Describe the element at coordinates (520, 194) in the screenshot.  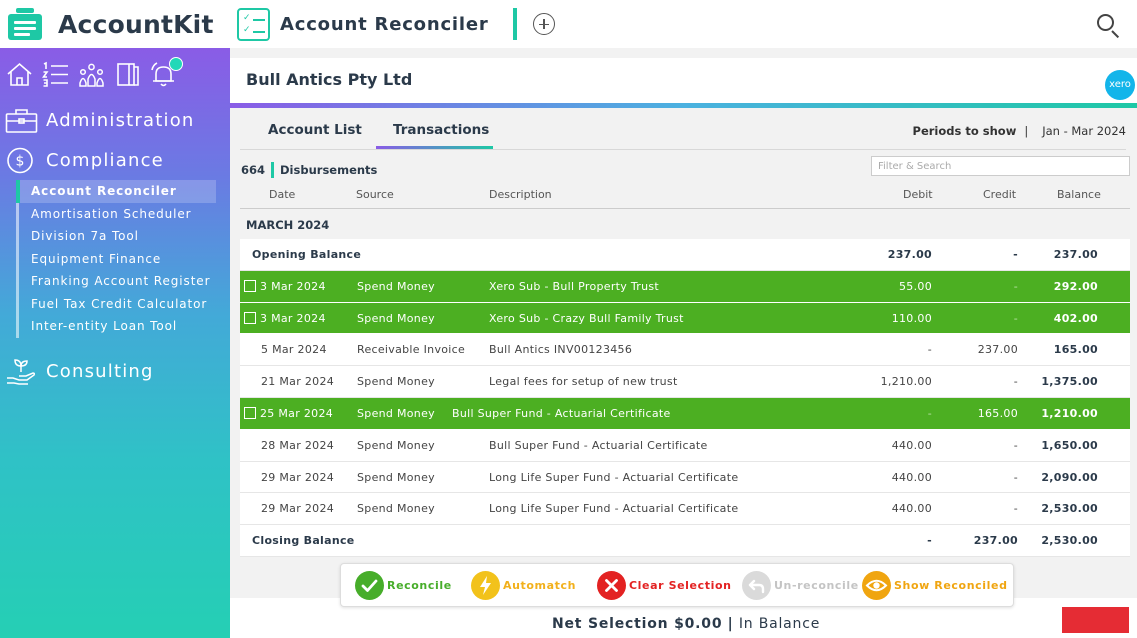
I see `column-header-description: Description` at that location.